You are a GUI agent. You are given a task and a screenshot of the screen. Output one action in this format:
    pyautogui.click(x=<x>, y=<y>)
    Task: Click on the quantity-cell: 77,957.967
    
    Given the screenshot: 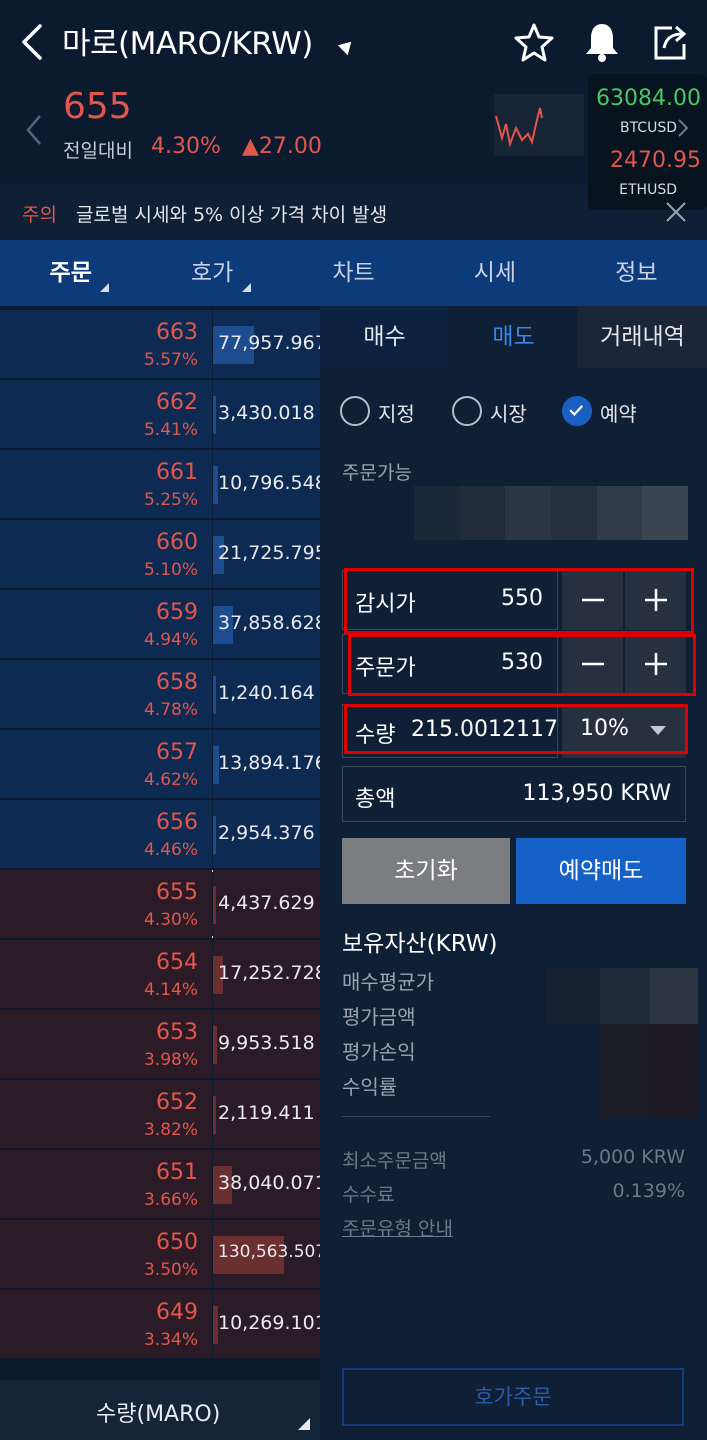 What is the action you would take?
    pyautogui.click(x=266, y=344)
    